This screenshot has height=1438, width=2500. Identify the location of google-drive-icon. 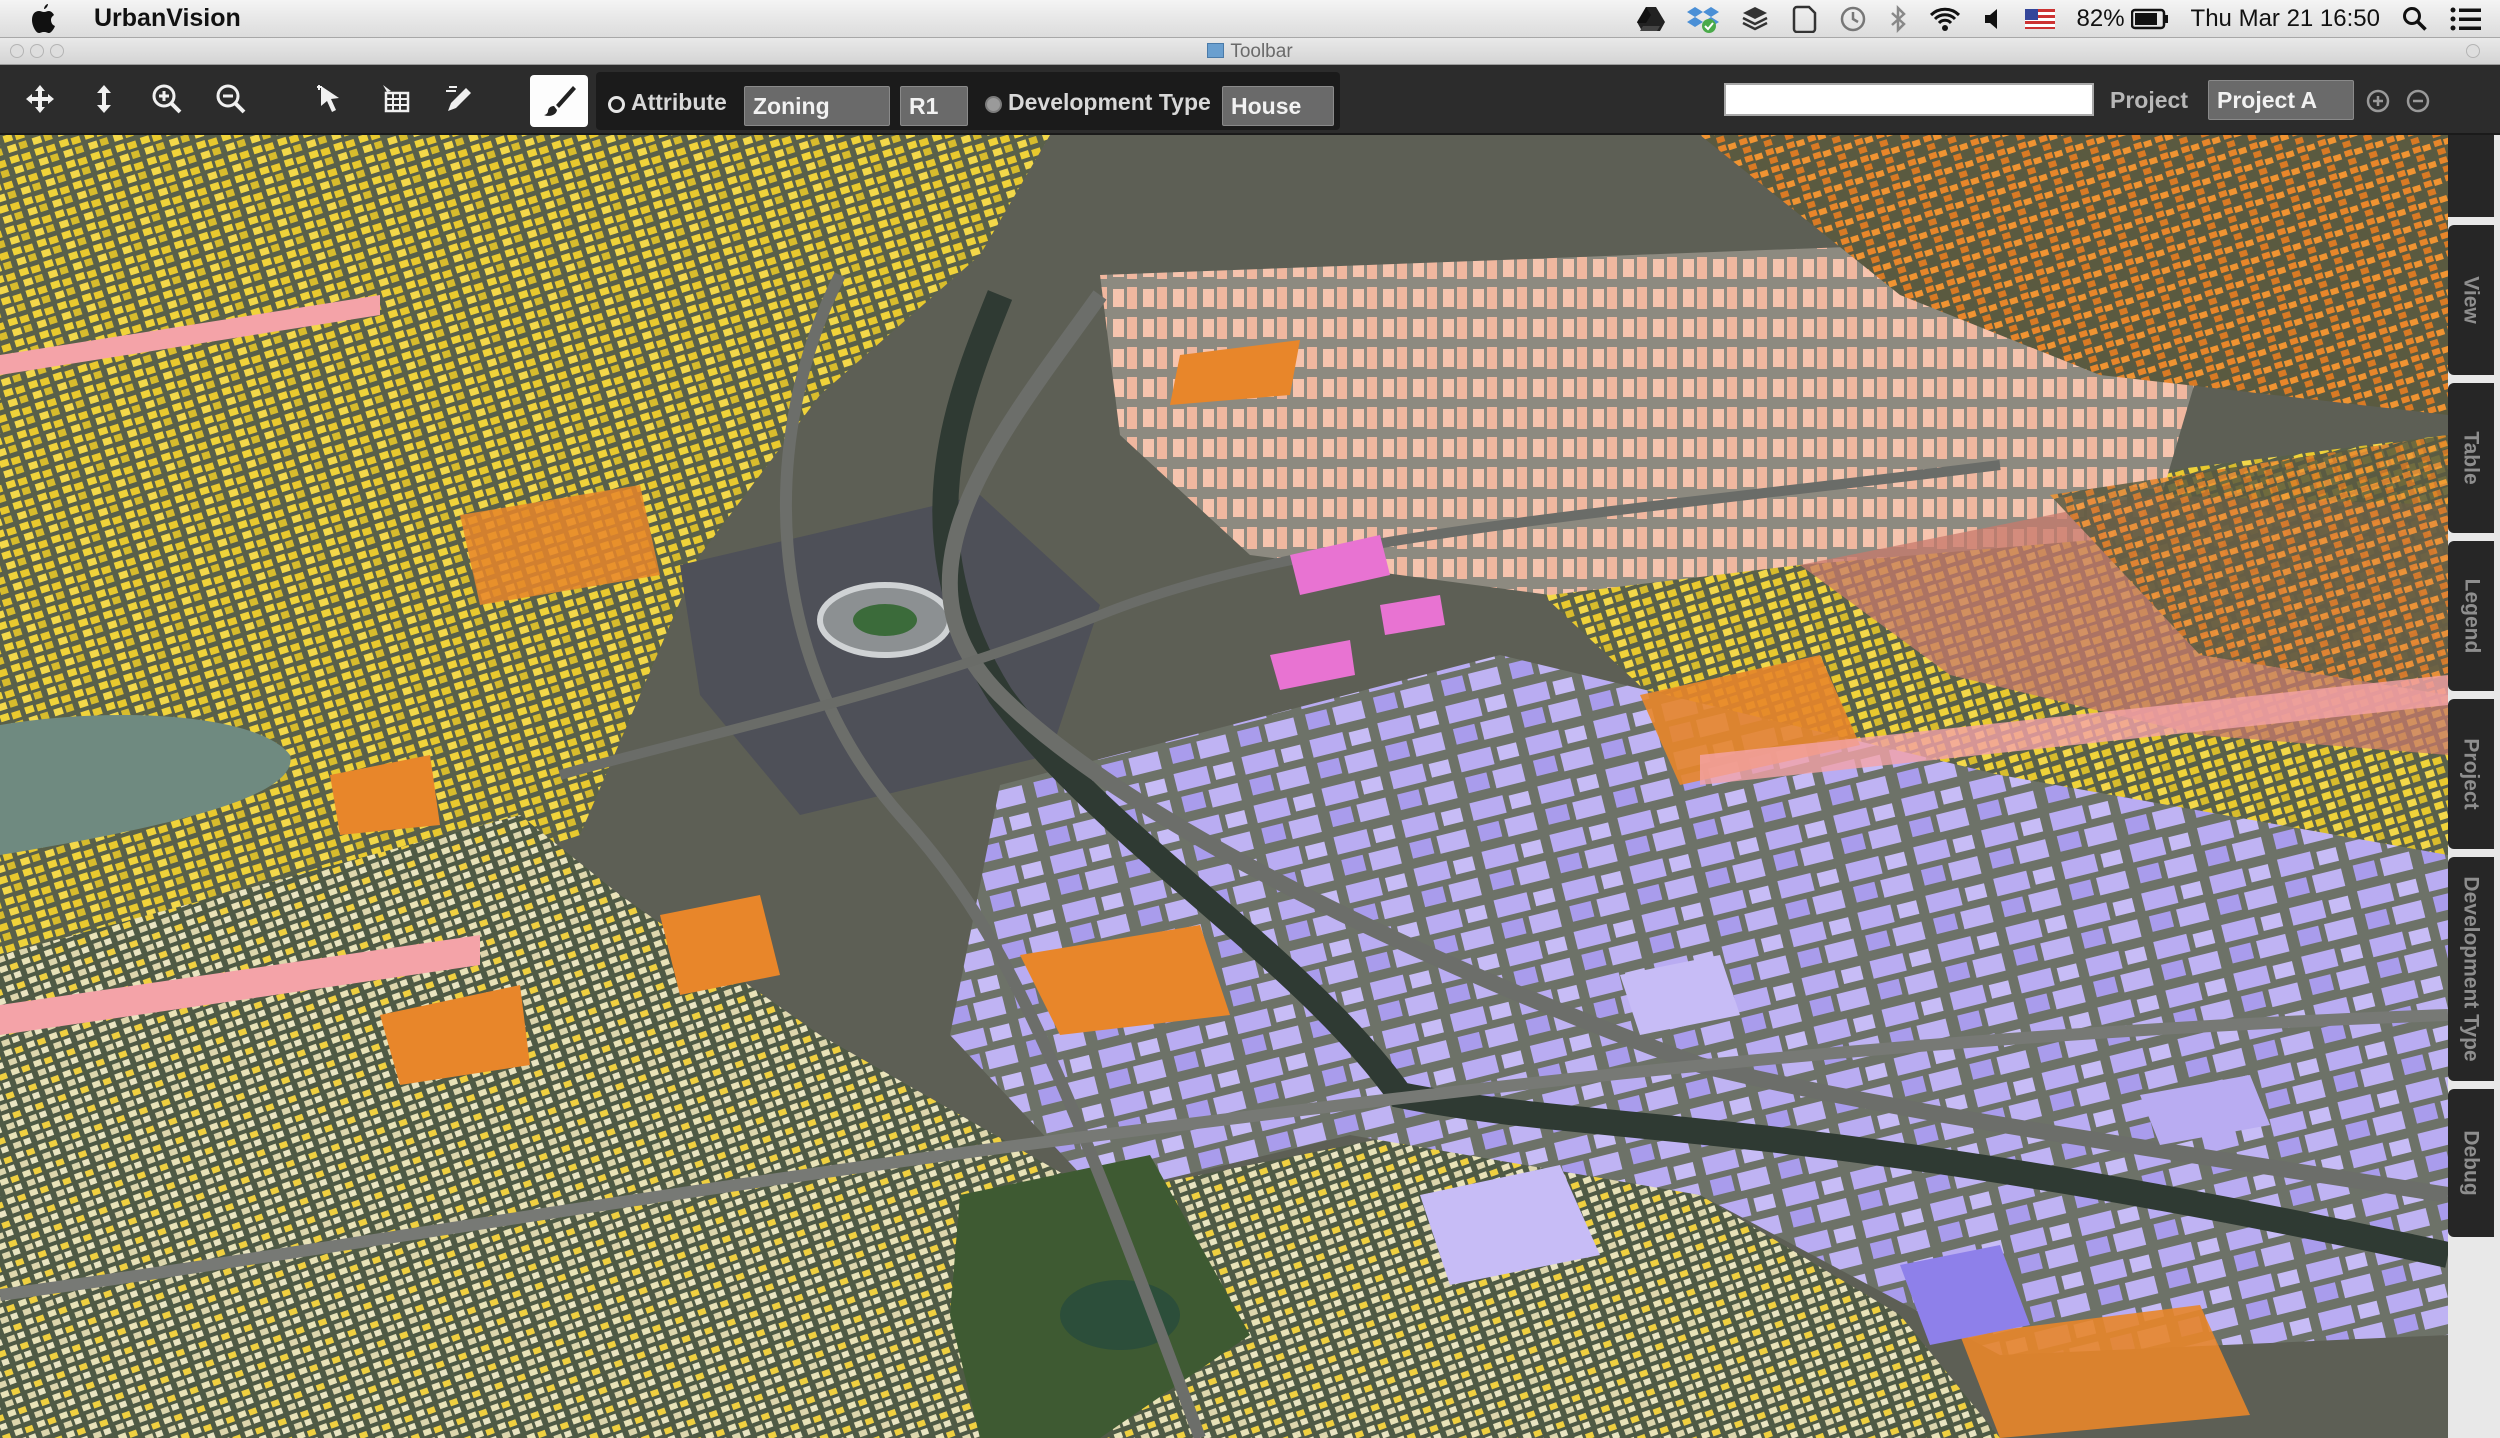
(1650, 19).